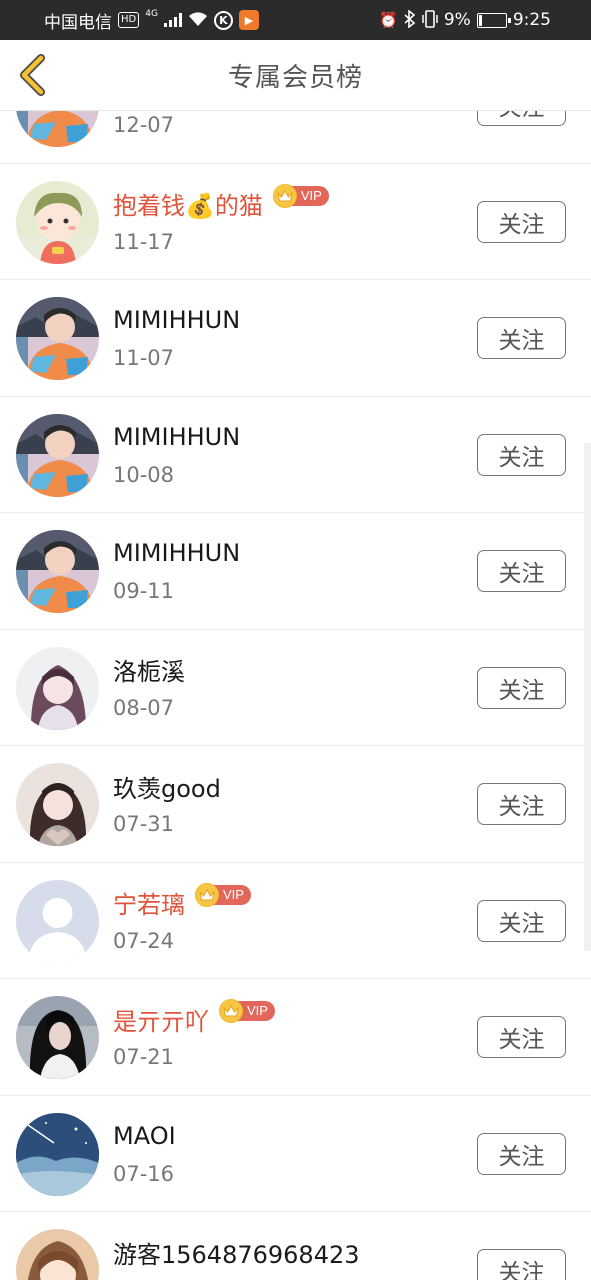 This screenshot has height=1280, width=591. What do you see at coordinates (295, 338) in the screenshot?
I see `member-row: MIMIHHUN 11-07 关注` at bounding box center [295, 338].